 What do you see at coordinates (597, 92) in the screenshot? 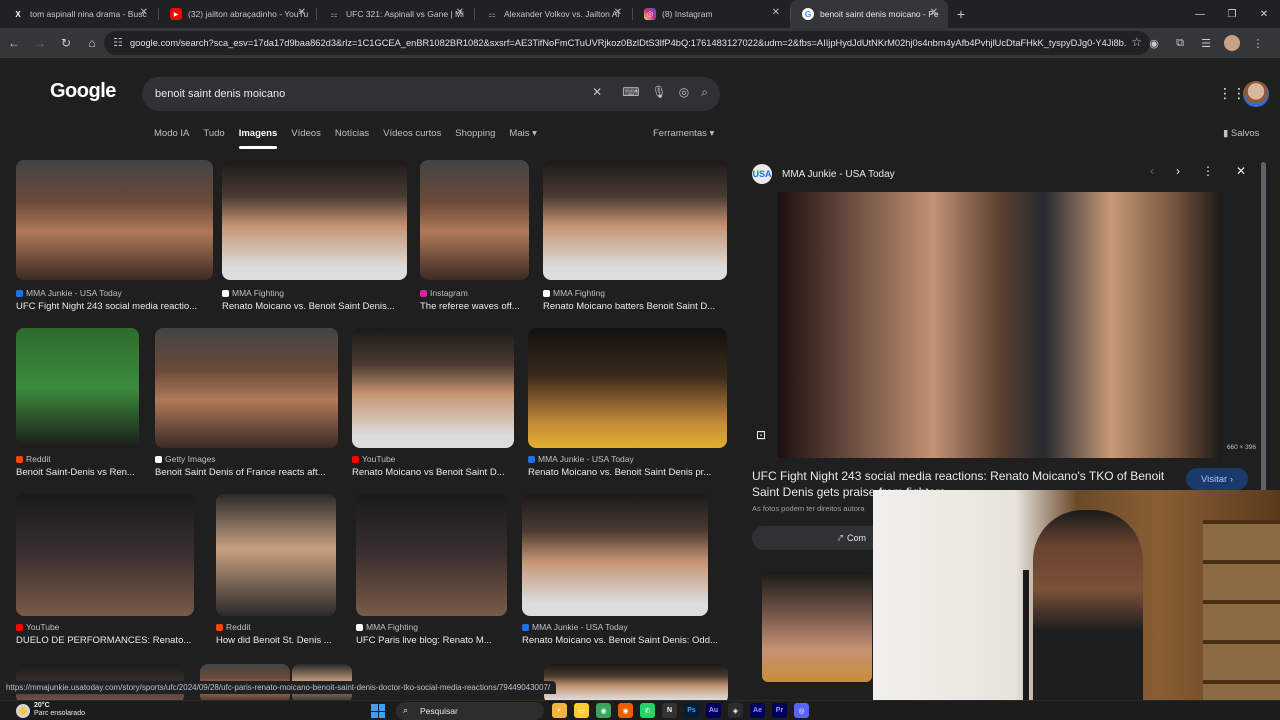
I see `clear-icon: ✕` at bounding box center [597, 92].